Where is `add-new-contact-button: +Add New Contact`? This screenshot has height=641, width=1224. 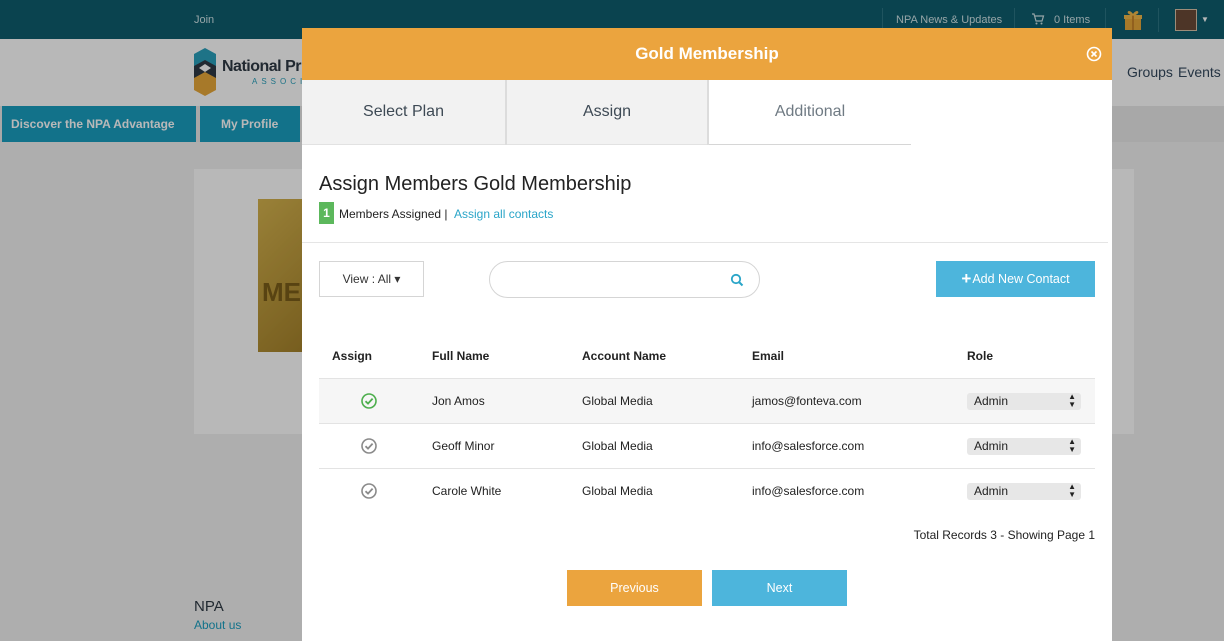
add-new-contact-button: +Add New Contact is located at coordinates (1015, 279).